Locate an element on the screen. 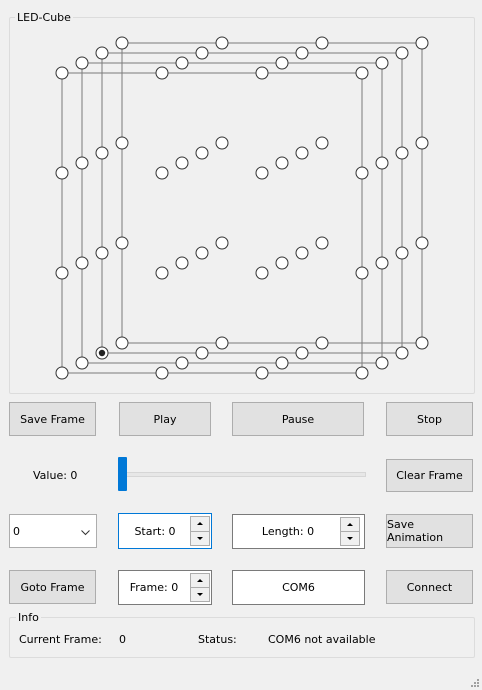 This screenshot has height=690, width=482. length-up-button is located at coordinates (350, 524).